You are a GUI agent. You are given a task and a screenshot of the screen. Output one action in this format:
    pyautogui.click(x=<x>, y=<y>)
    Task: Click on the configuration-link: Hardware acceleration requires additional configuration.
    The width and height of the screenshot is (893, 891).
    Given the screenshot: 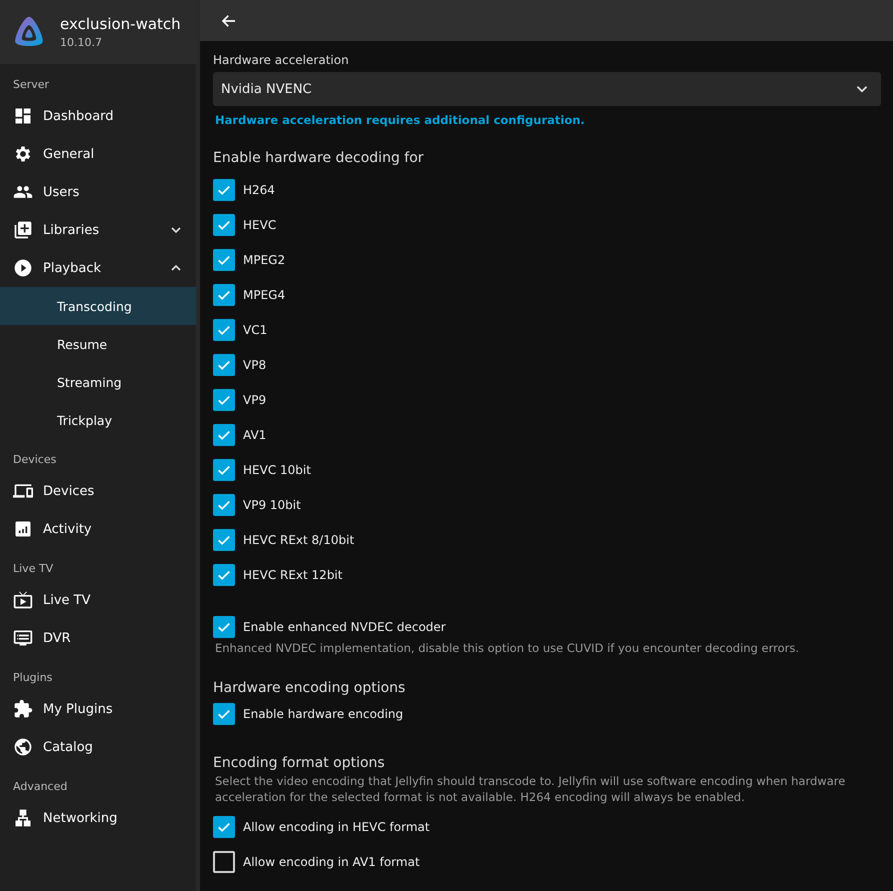 What is the action you would take?
    pyautogui.click(x=547, y=120)
    